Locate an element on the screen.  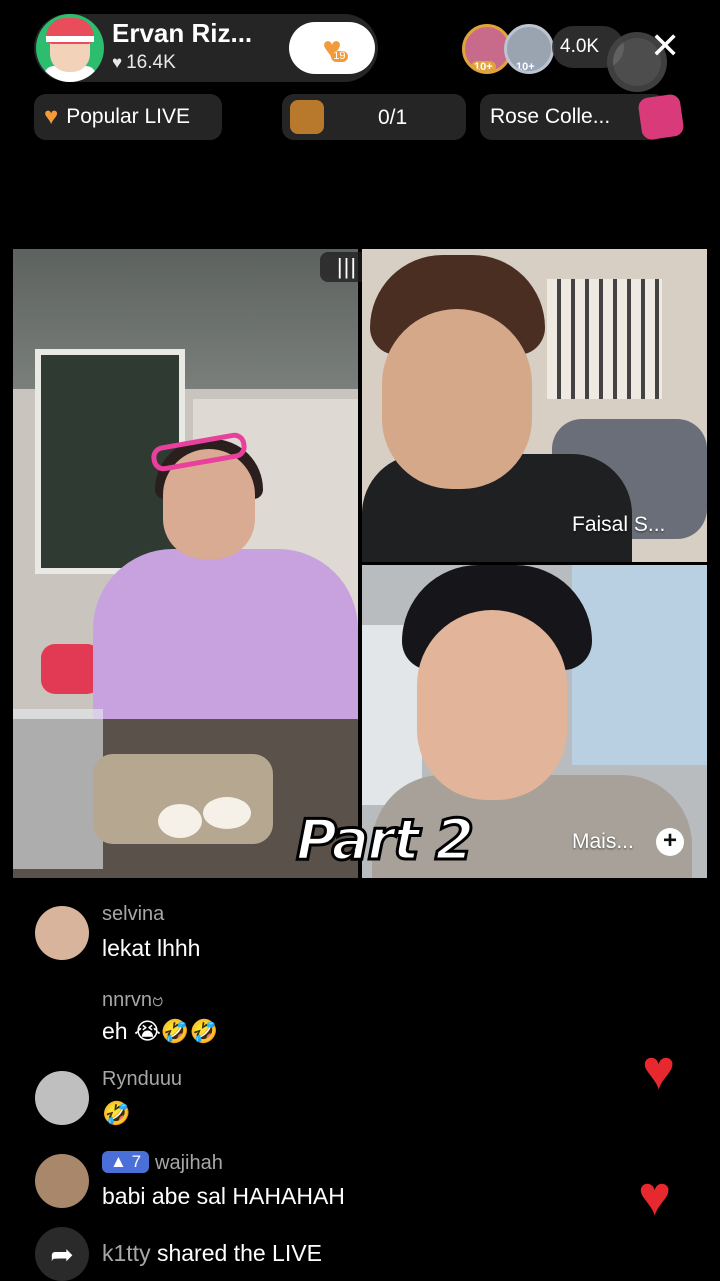
host-avatar is located at coordinates (70, 48).